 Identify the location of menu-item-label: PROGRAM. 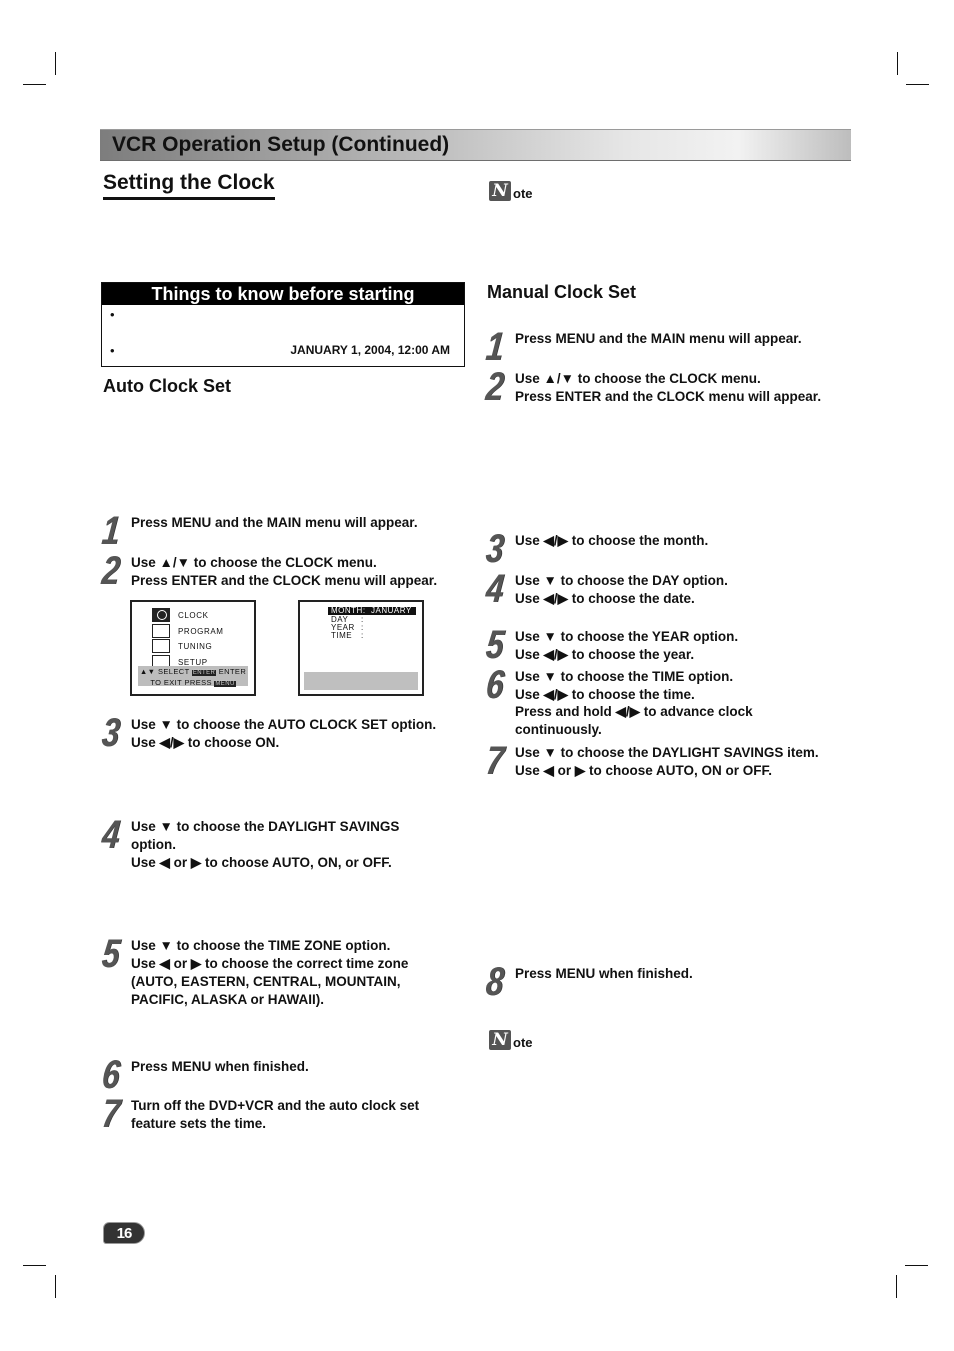
(201, 631).